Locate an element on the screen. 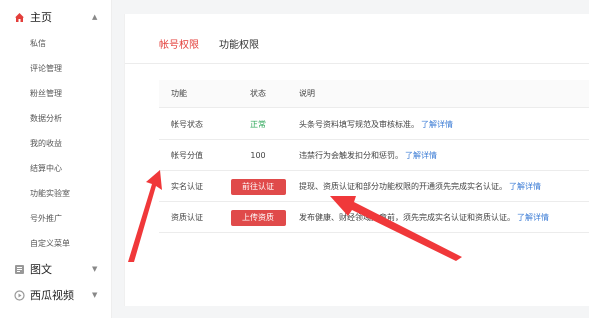 This screenshot has width=589, height=318. status-value: 100 is located at coordinates (258, 155).